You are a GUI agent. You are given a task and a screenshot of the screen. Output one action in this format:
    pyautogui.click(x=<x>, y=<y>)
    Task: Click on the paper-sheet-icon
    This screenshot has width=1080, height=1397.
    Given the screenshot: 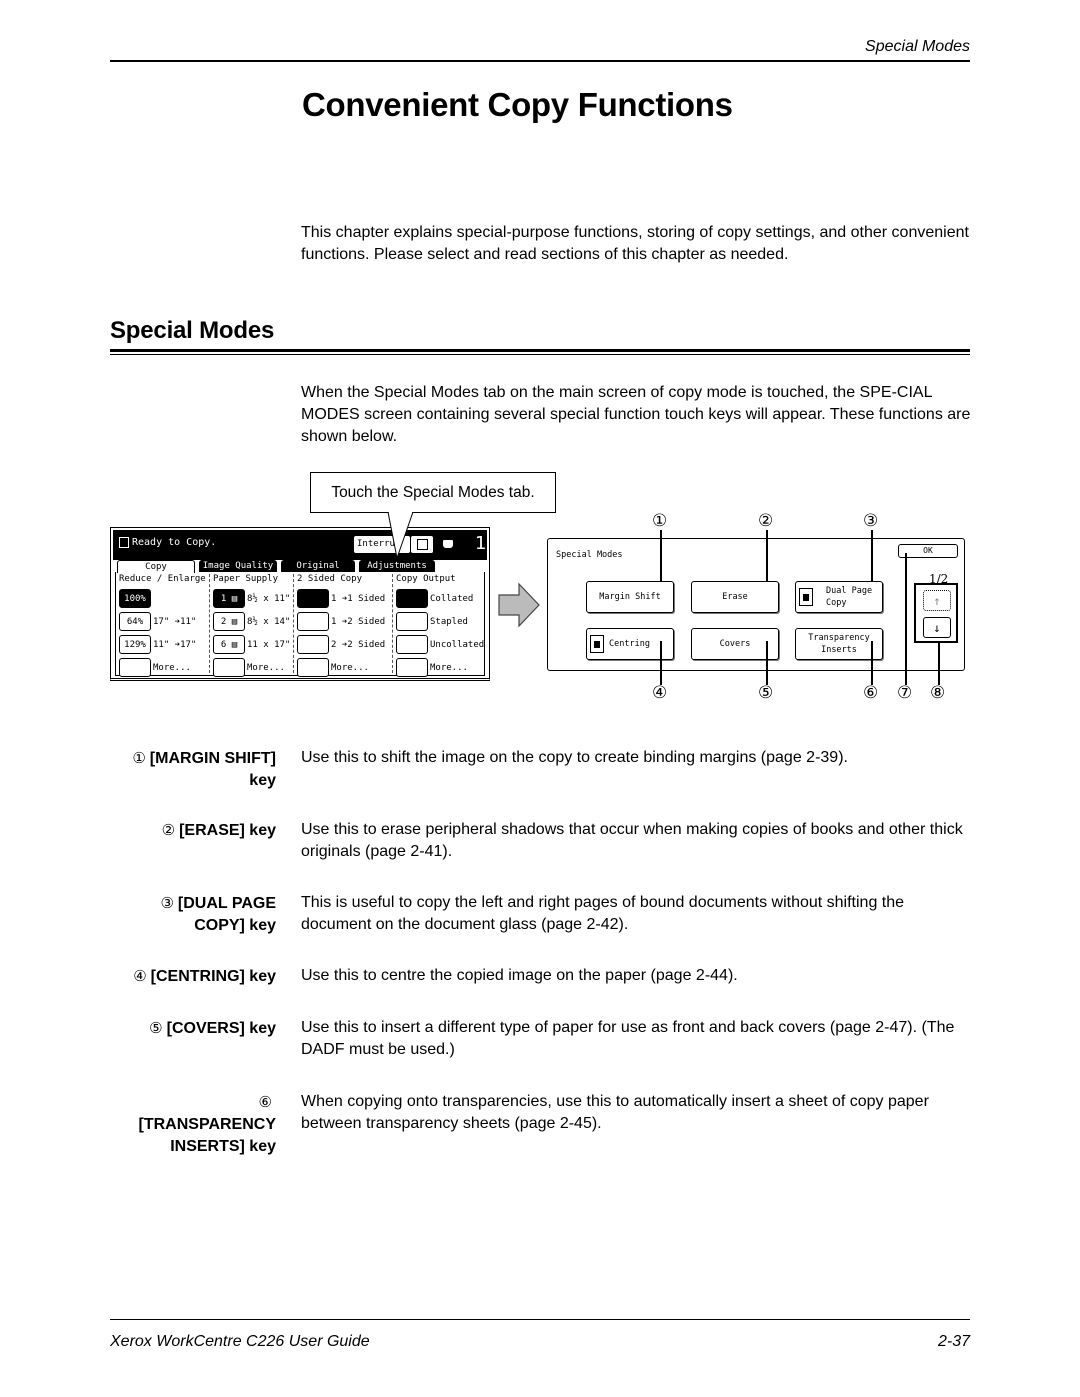 What is the action you would take?
    pyautogui.click(x=448, y=544)
    